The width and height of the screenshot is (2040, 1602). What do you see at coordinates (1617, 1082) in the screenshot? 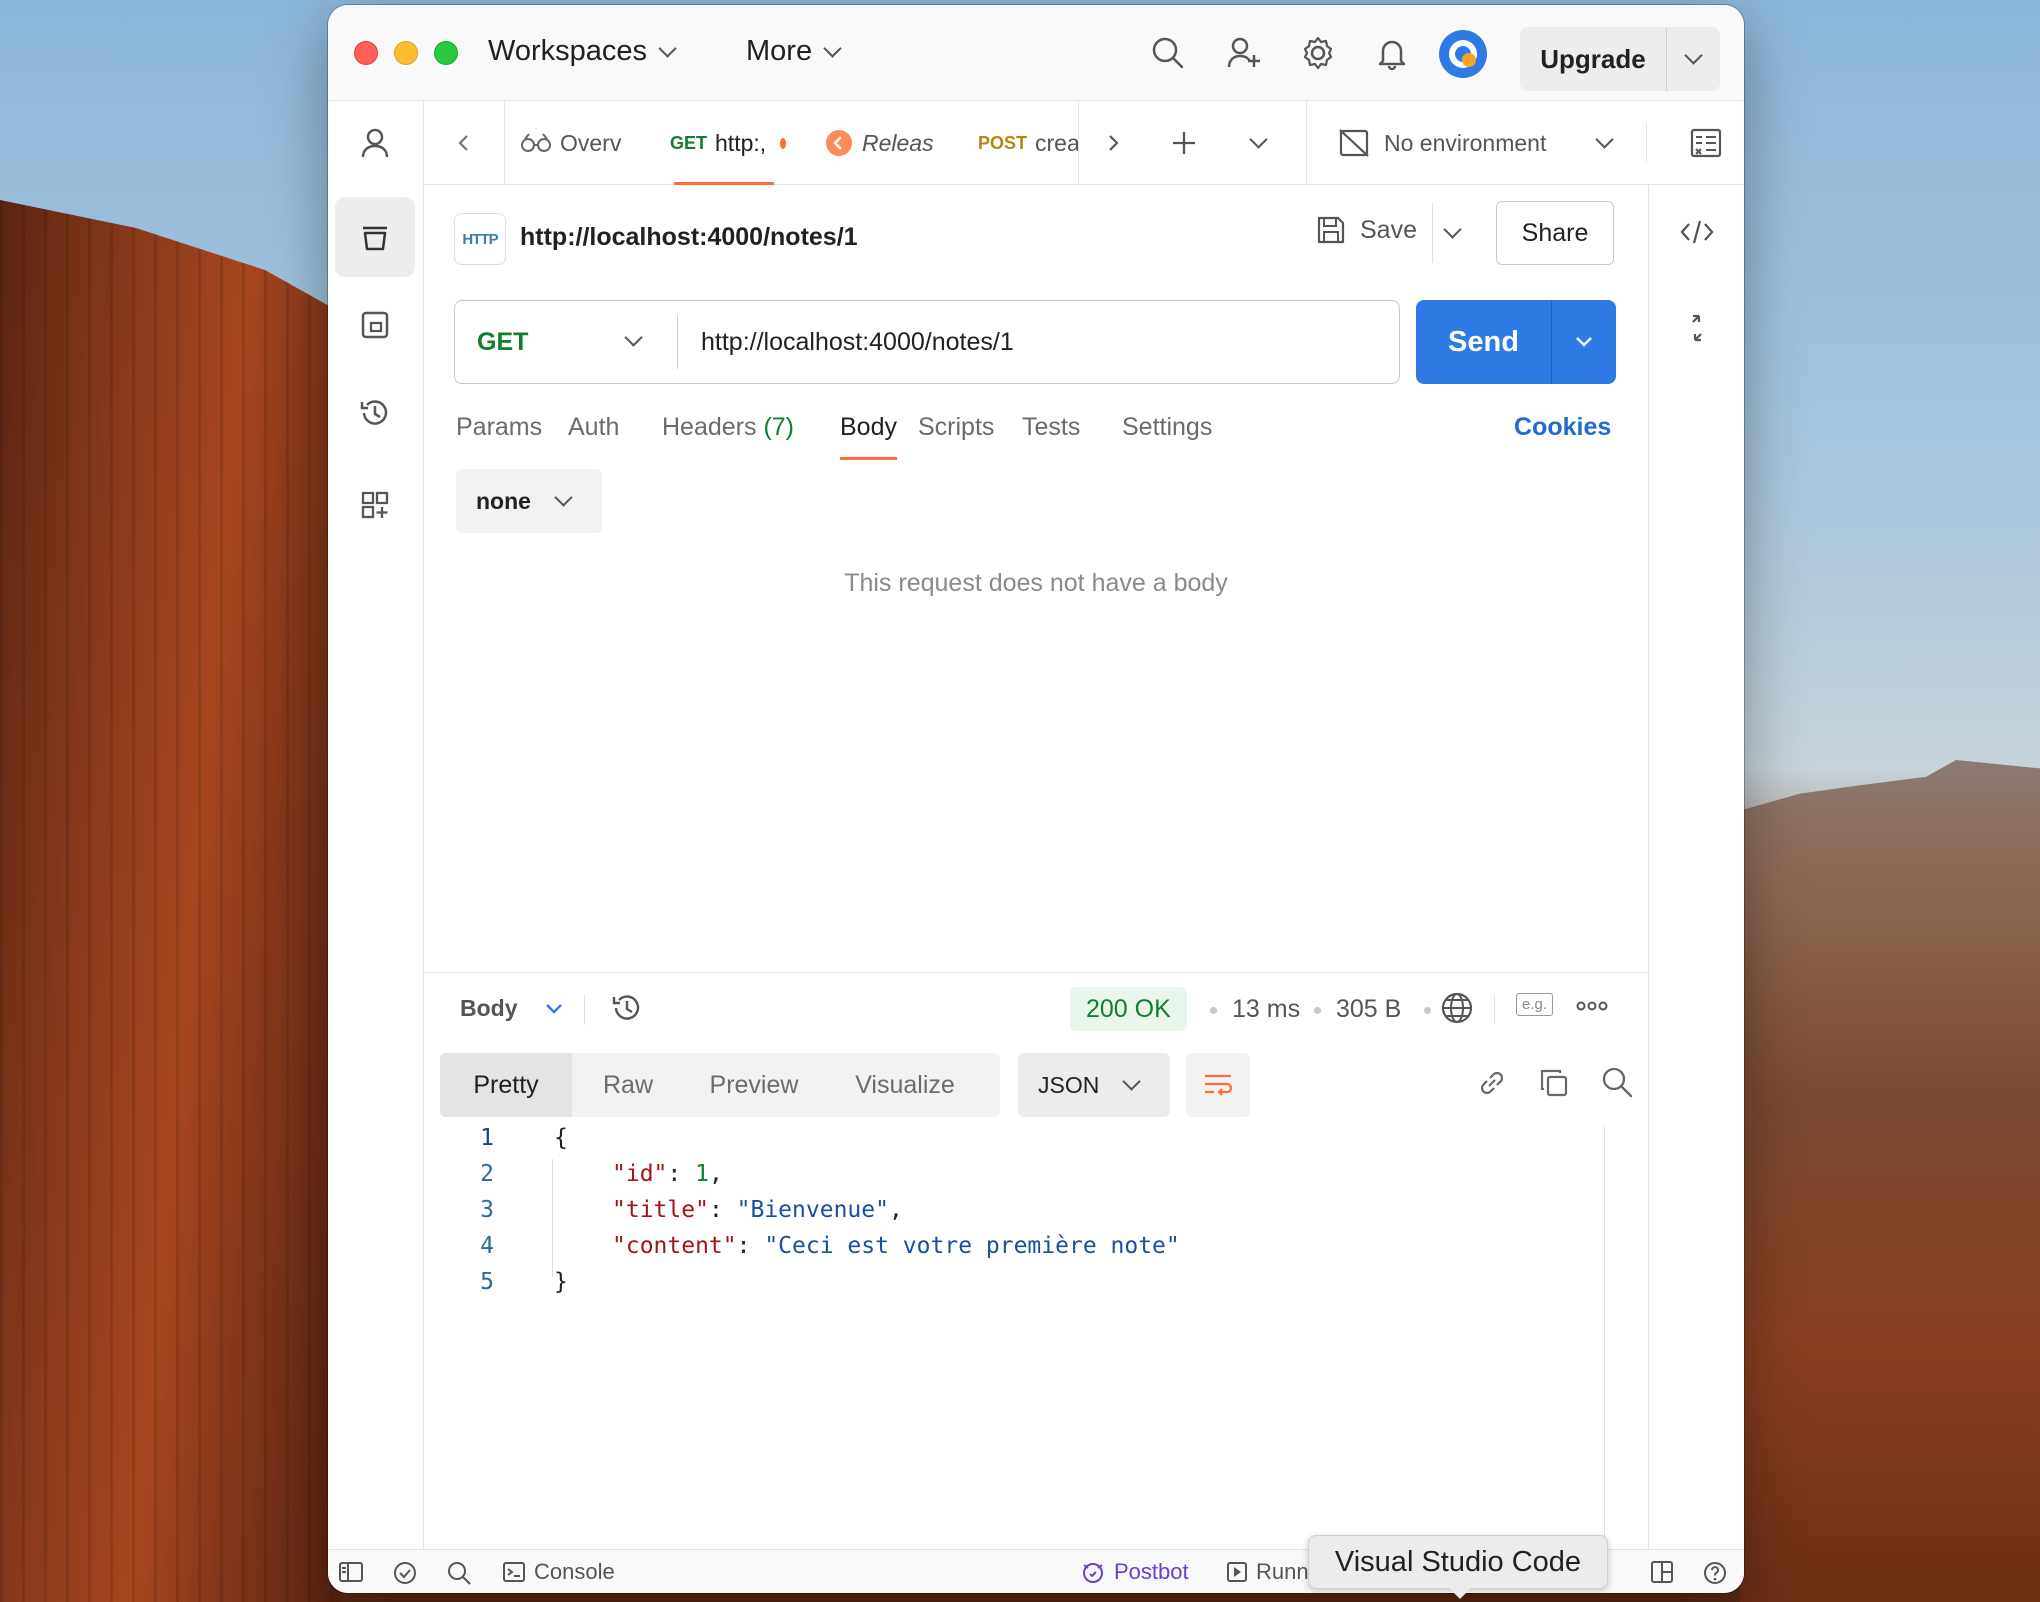
I see `search-response-button` at bounding box center [1617, 1082].